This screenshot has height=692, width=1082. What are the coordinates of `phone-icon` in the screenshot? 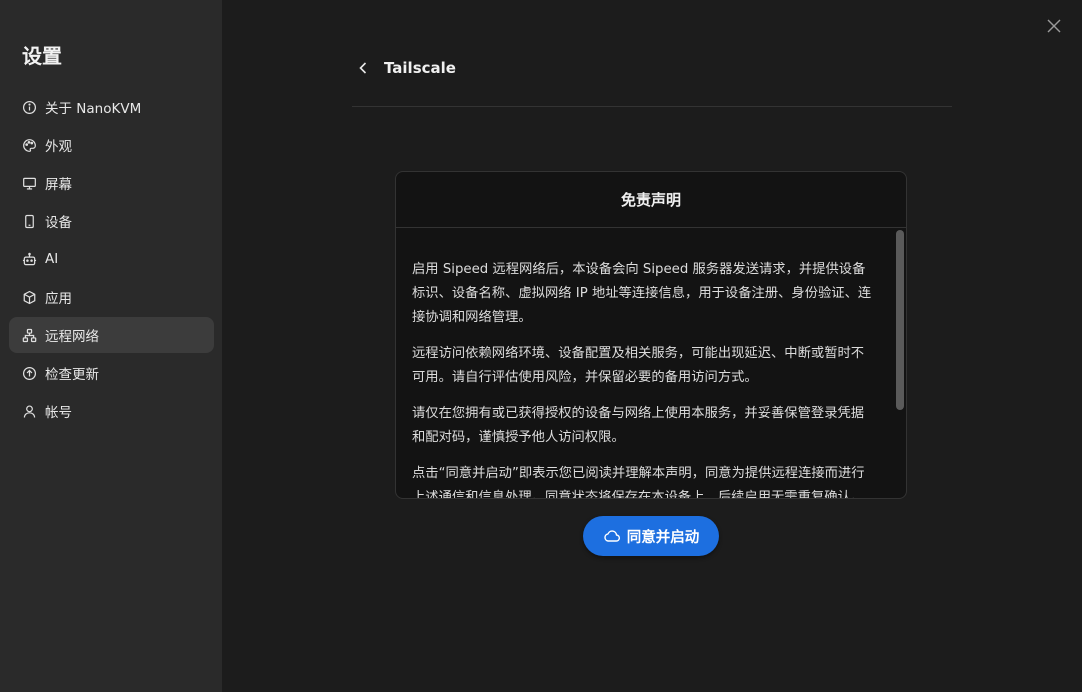 It's located at (29, 221).